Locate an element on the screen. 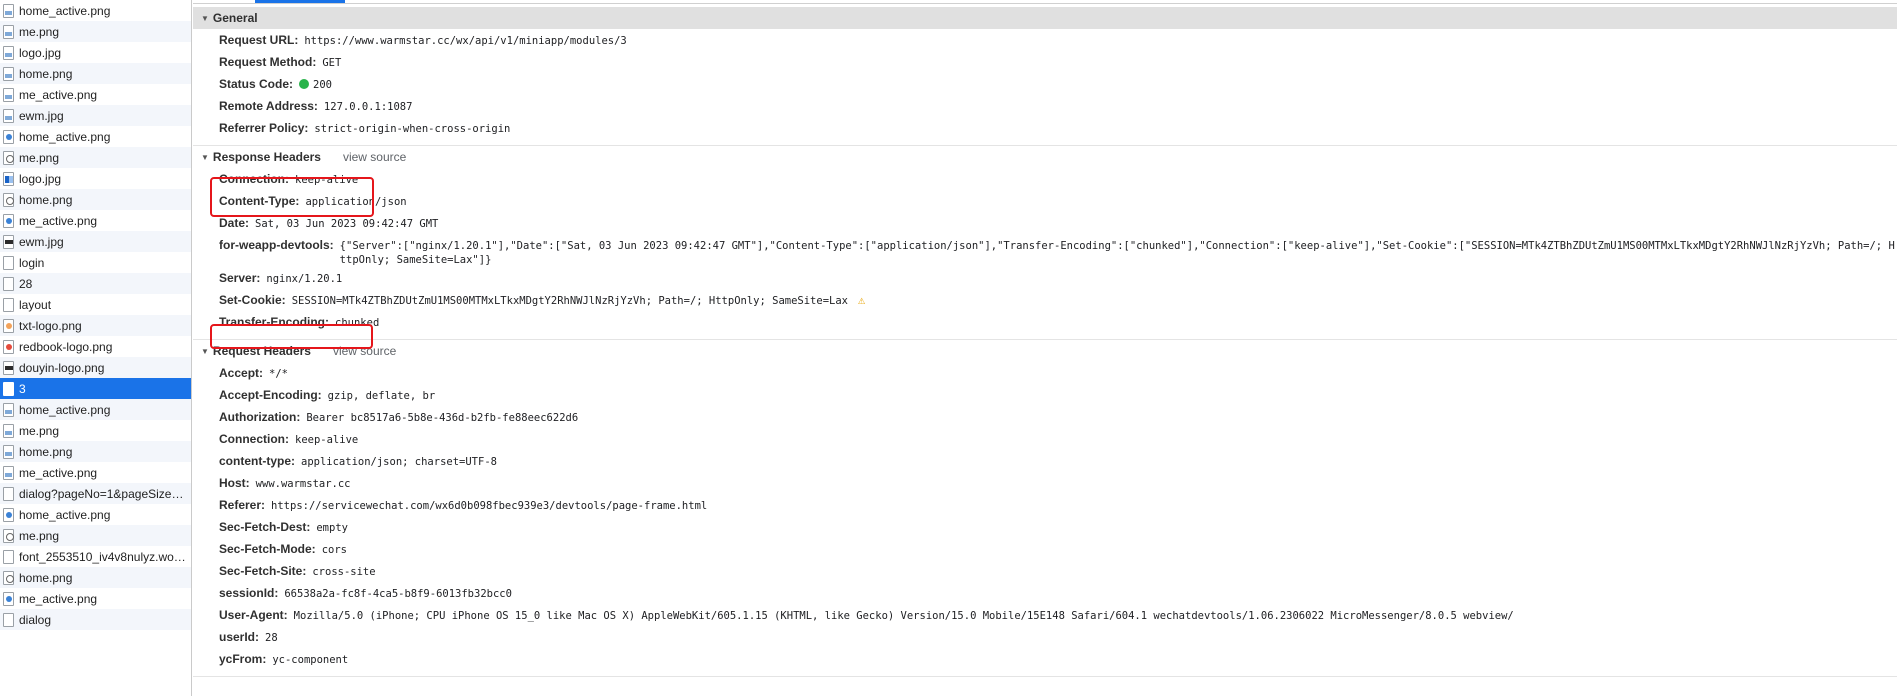 This screenshot has height=696, width=1897. header-value-container: gzip, deflate, br is located at coordinates (381, 396).